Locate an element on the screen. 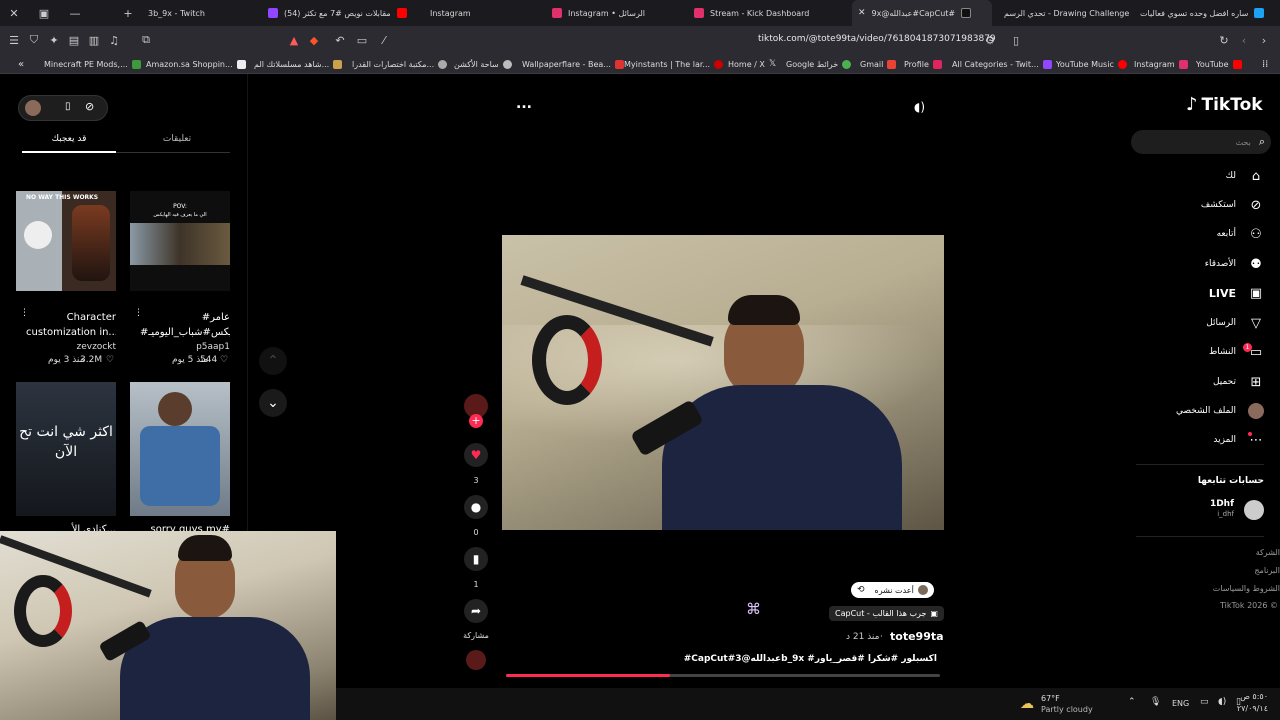  bookmarks-menu-icon: ⁞⁞ is located at coordinates (1265, 64).